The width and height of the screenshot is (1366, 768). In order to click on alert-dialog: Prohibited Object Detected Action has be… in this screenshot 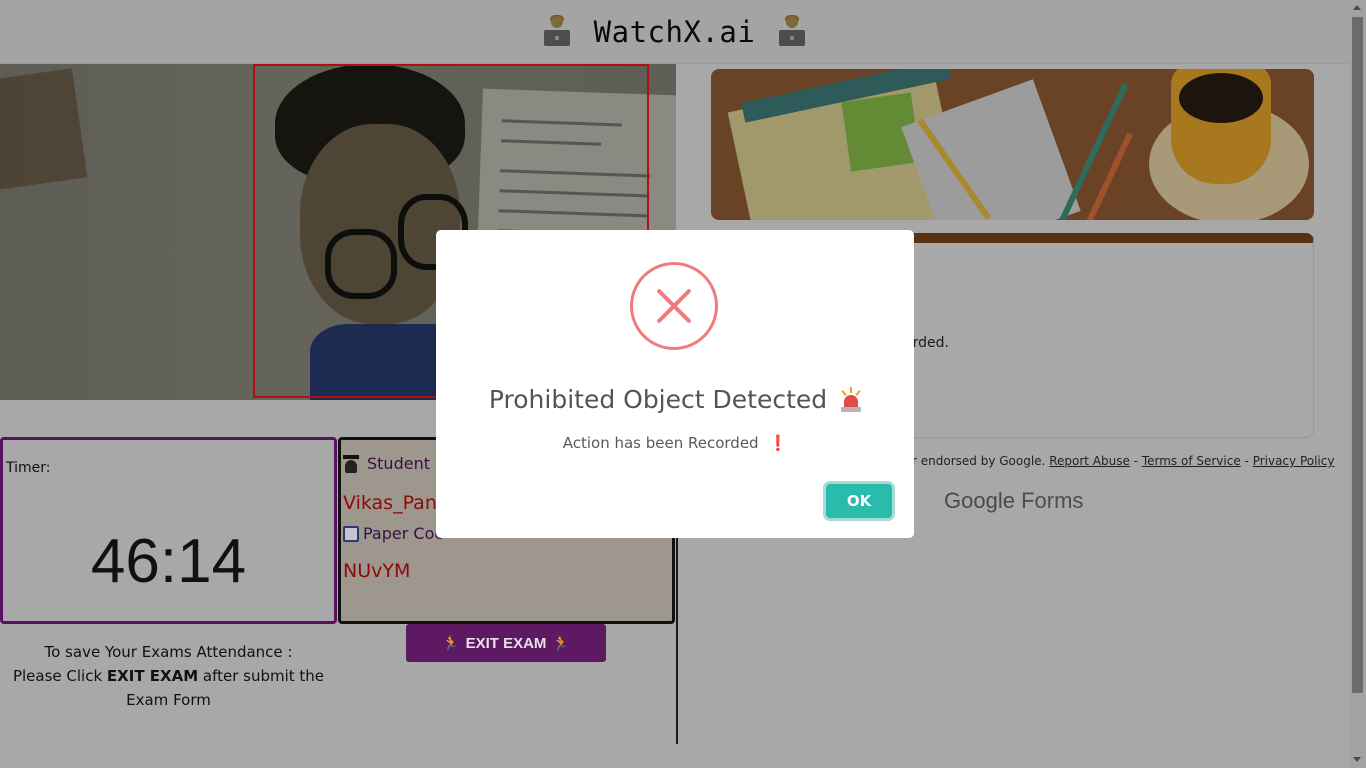, I will do `click(675, 384)`.